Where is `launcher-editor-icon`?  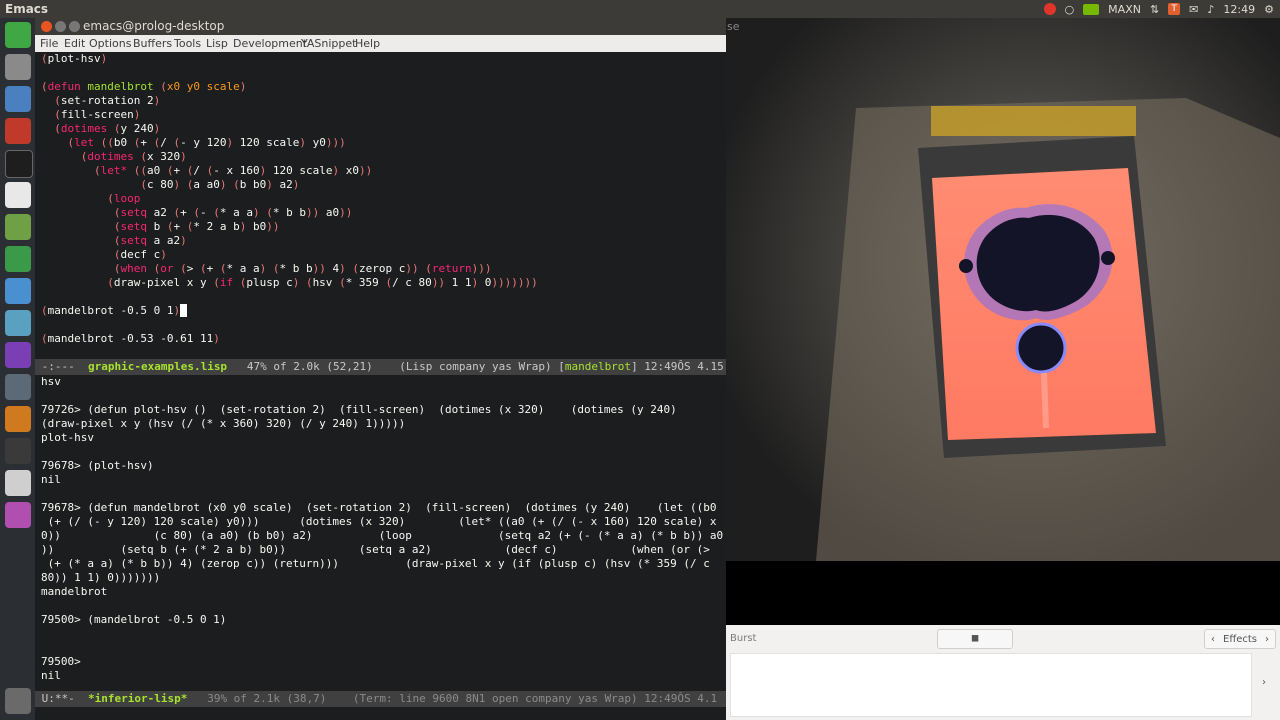 launcher-editor-icon is located at coordinates (18, 195).